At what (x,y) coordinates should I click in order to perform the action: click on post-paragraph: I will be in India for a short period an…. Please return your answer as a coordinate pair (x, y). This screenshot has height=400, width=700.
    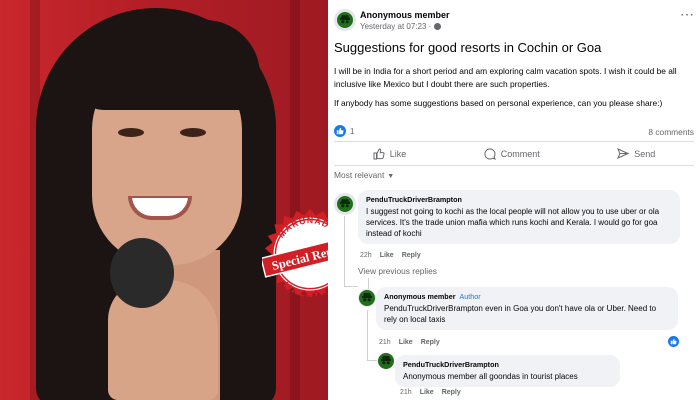
    Looking at the image, I should click on (505, 77).